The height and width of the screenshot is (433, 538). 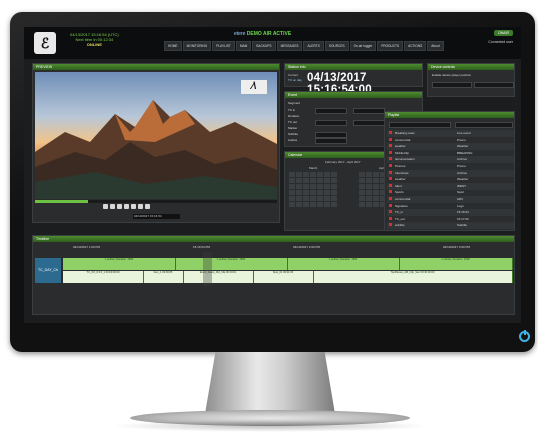 I want to click on channel-label: TC_DAY_Ch, so click(x=48, y=270).